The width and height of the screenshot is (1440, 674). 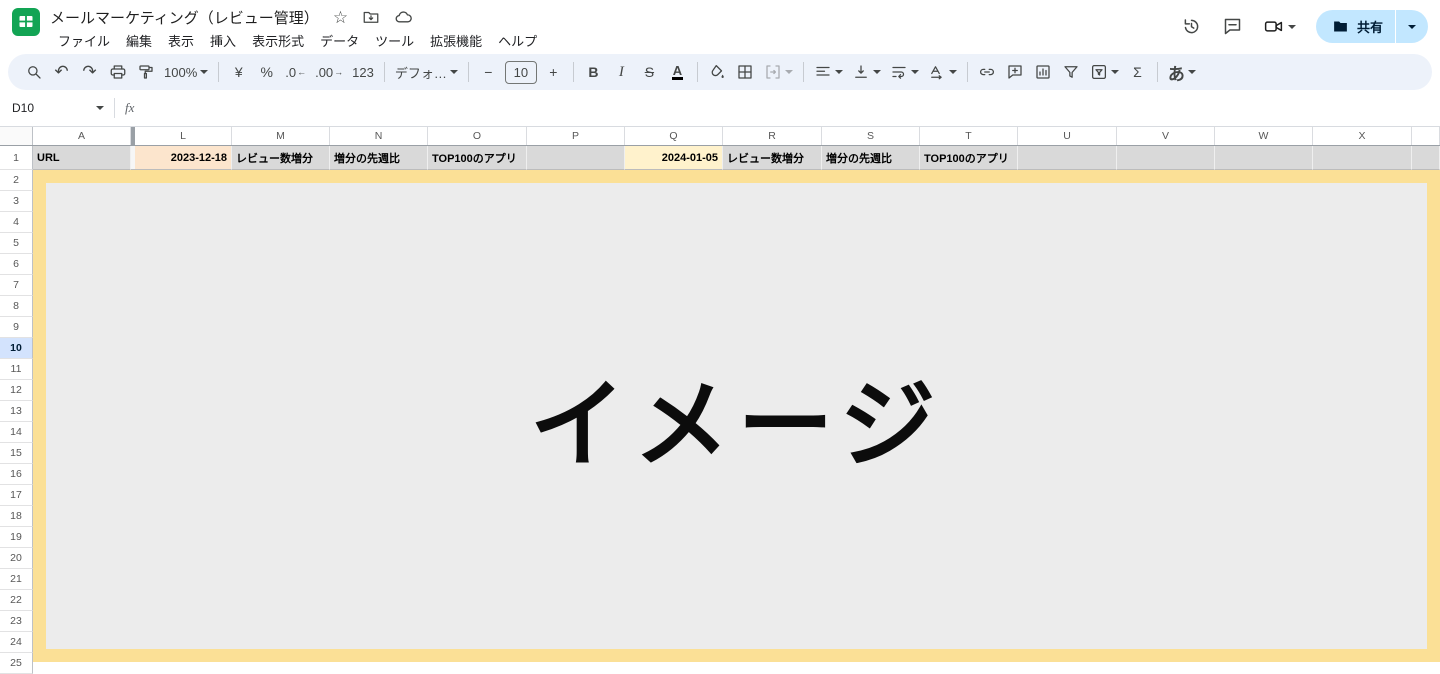 I want to click on redo-button: ↷, so click(x=89, y=72).